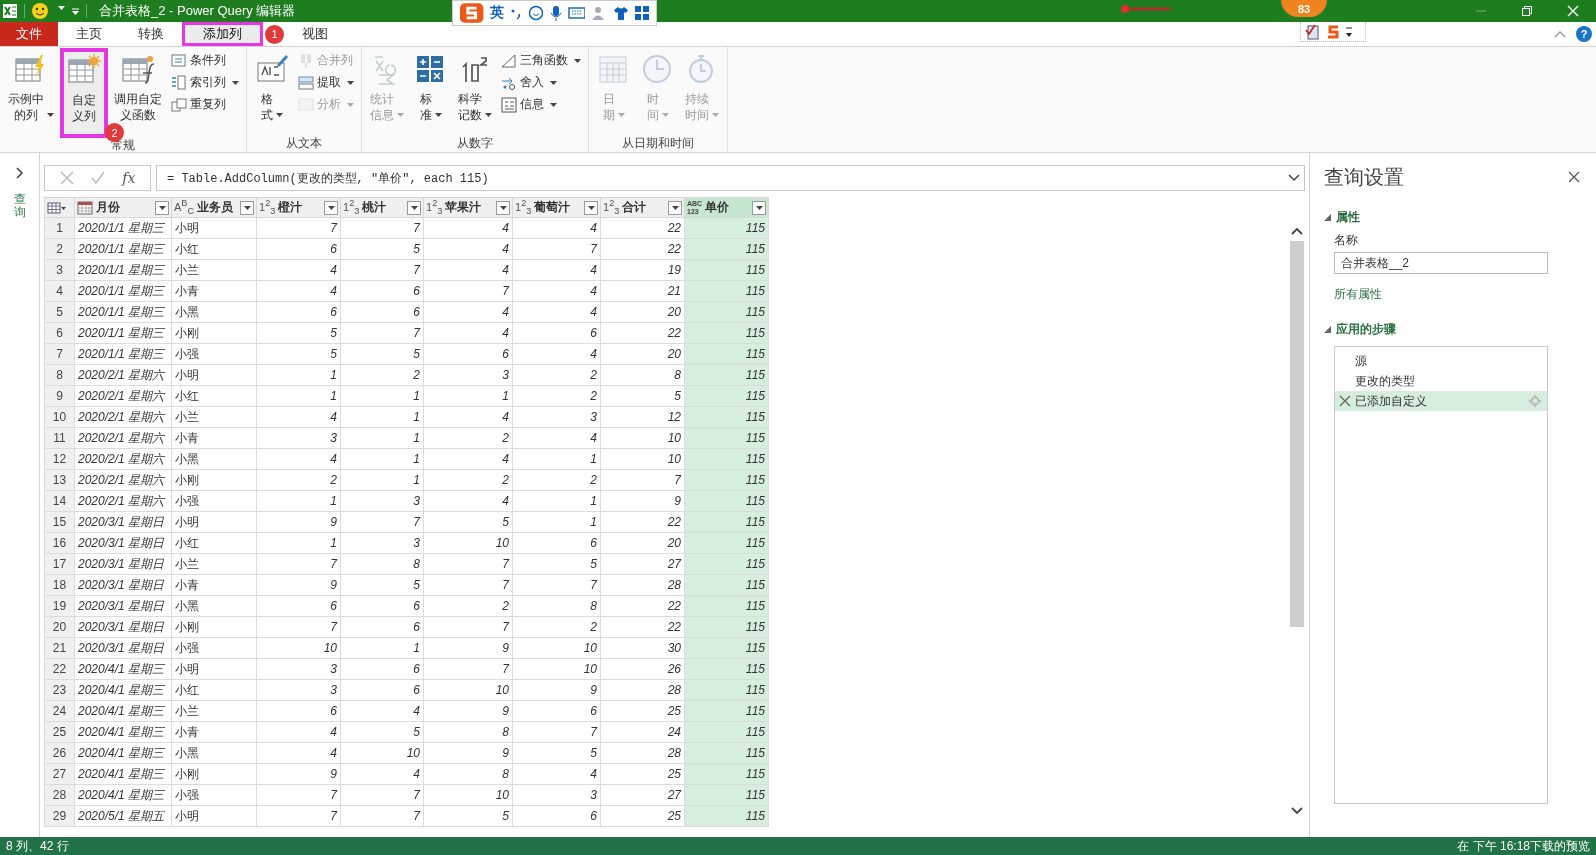 This screenshot has width=1596, height=855. Describe the element at coordinates (89, 34) in the screenshot. I see `ribbon-tab: 主页` at that location.